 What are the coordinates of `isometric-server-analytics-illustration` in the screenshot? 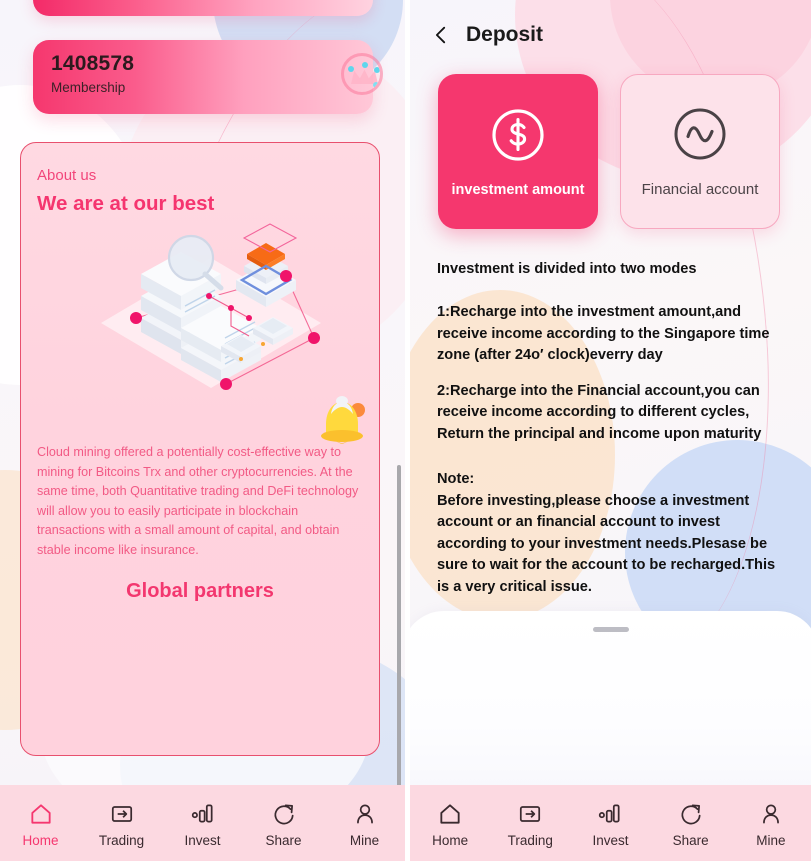 It's located at (211, 308).